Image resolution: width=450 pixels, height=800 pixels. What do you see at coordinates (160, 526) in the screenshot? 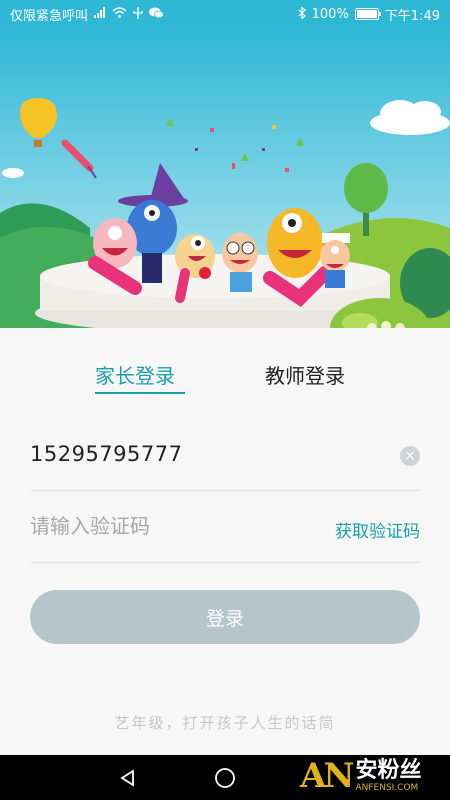
I see `verification-code-input` at bounding box center [160, 526].